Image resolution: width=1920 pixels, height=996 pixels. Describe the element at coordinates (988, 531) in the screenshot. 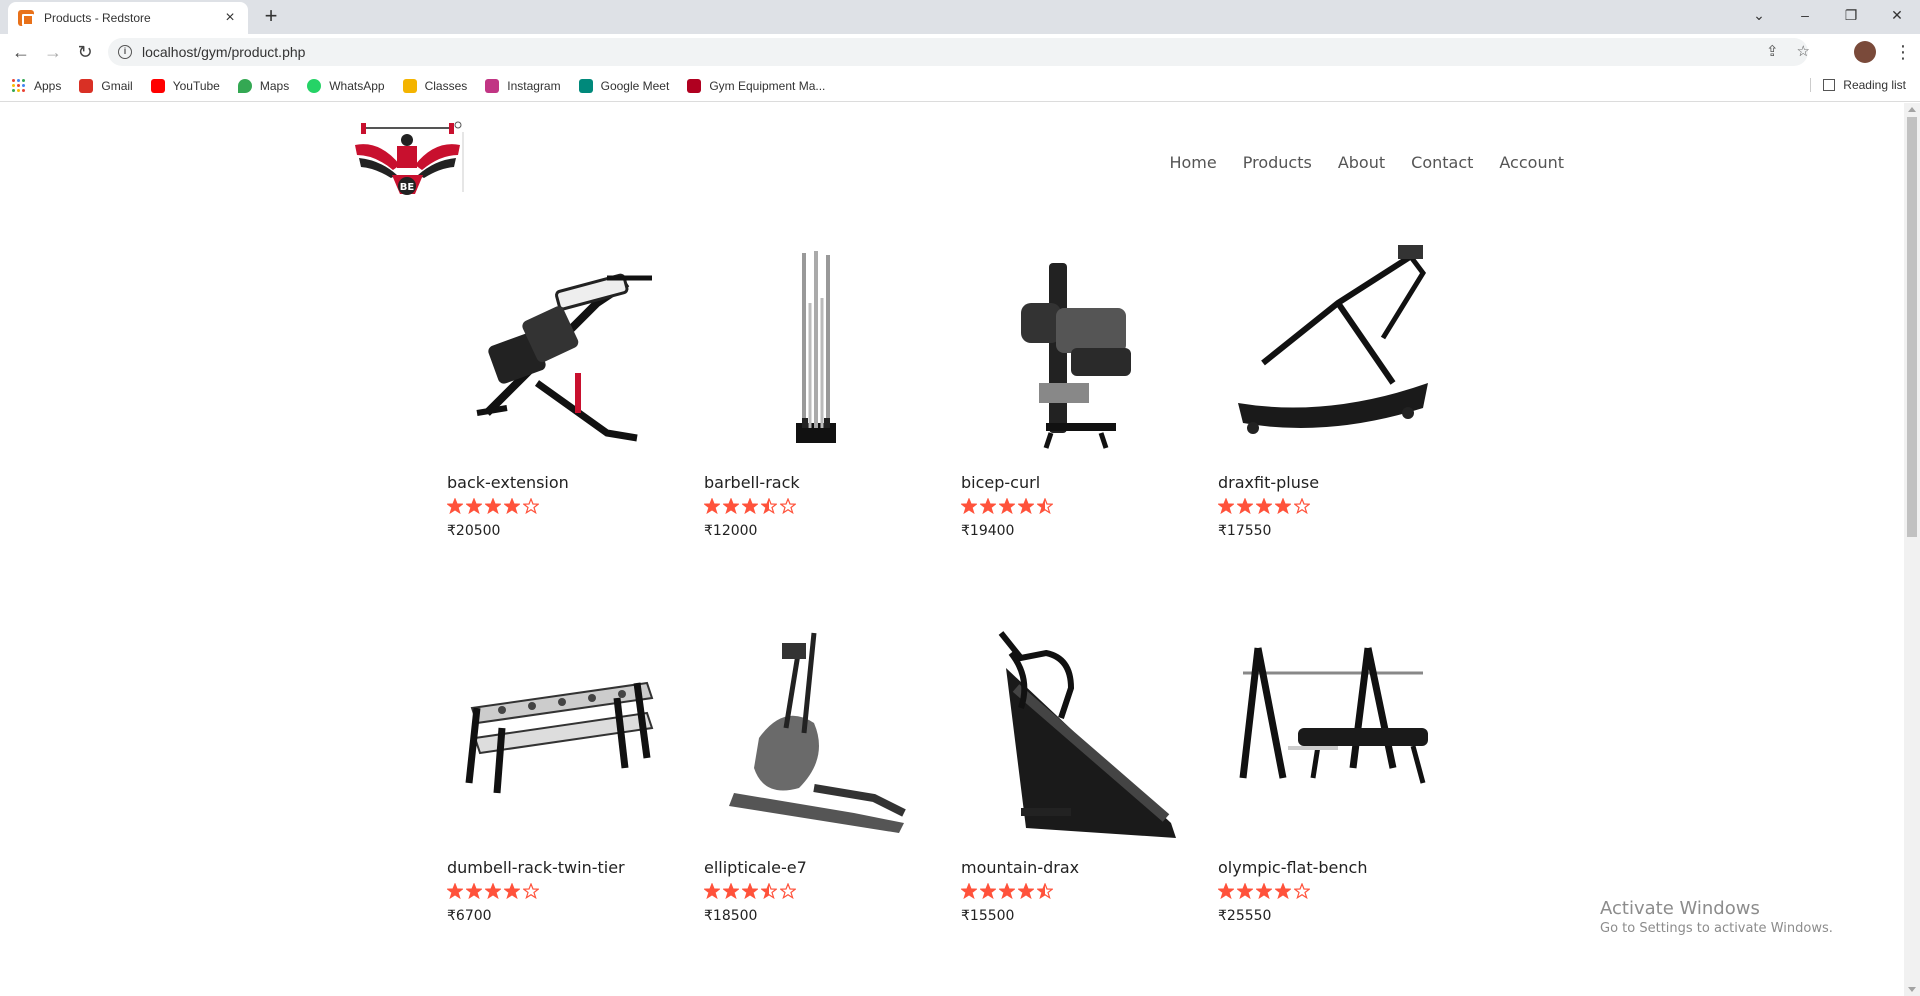

I see `product-price: ₹19400` at that location.